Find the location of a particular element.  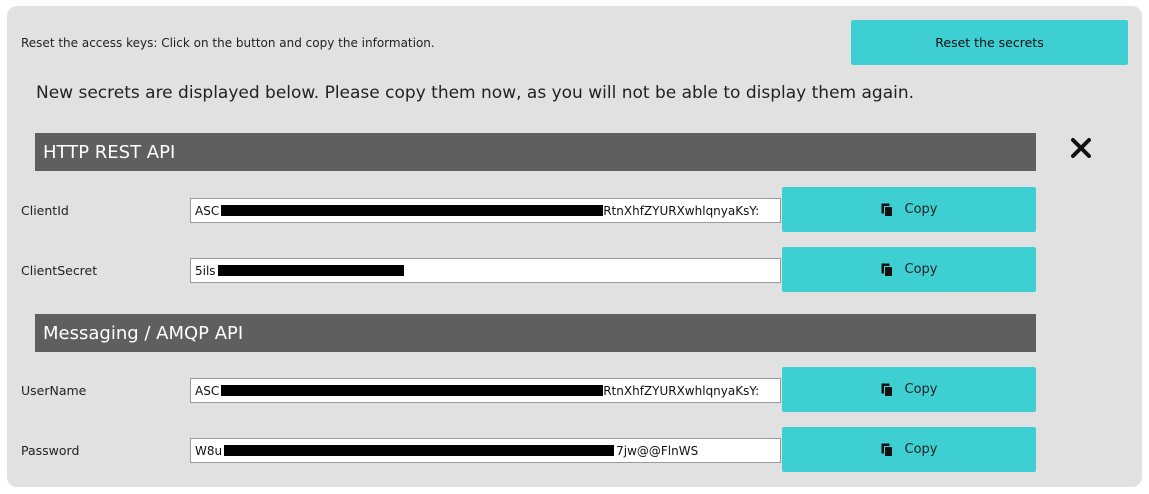

copy-client-secret-button: Copy is located at coordinates (909, 269).